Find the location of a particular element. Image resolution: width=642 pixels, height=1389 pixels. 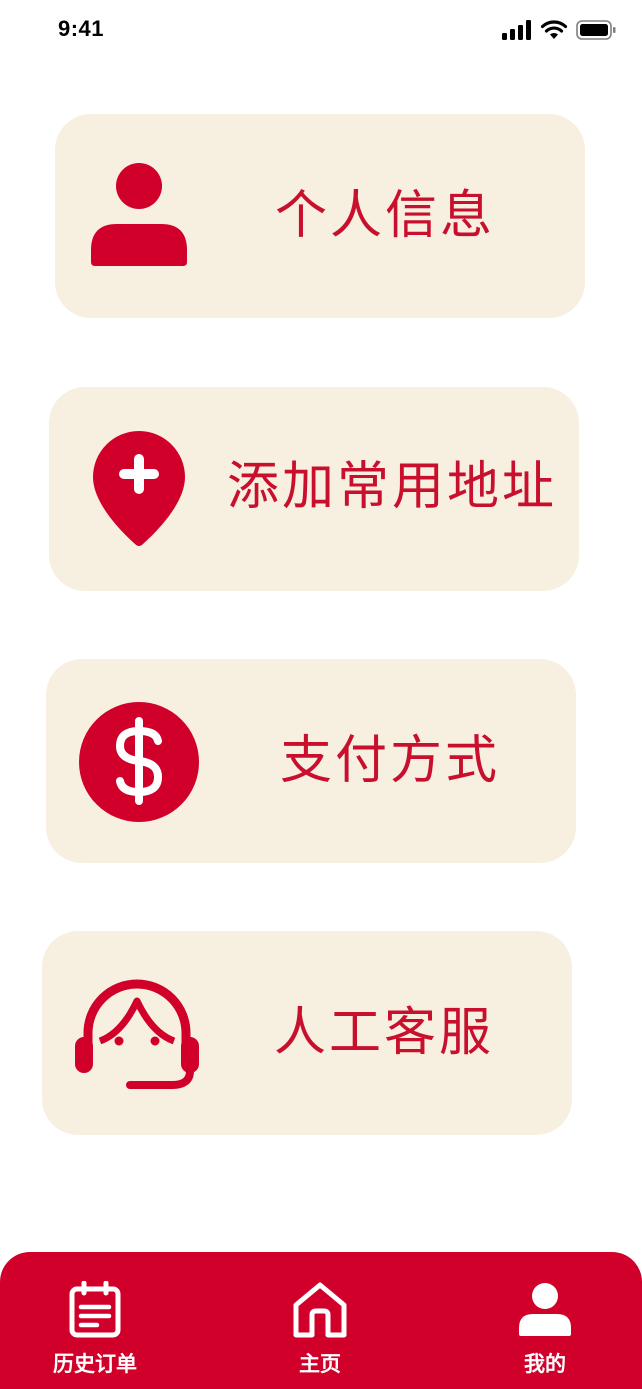

tab-order-history: 历史订单 is located at coordinates (95, 1320).